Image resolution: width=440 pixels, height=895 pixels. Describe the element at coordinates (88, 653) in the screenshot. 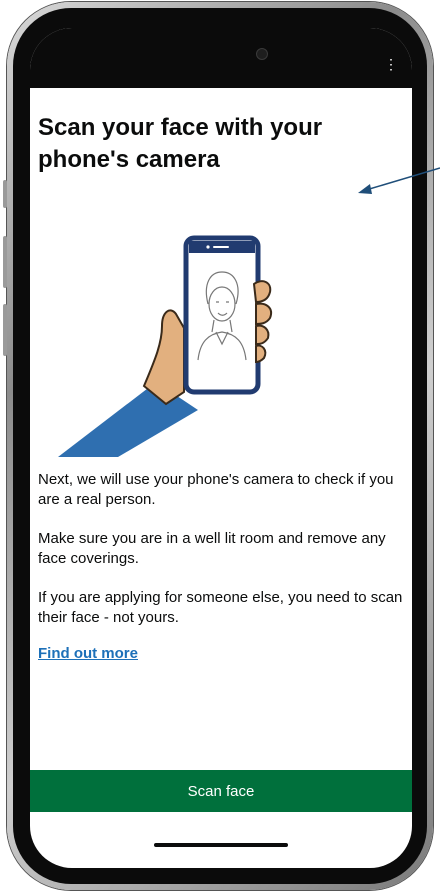

I see `find-out-more-link: Find out more` at that location.